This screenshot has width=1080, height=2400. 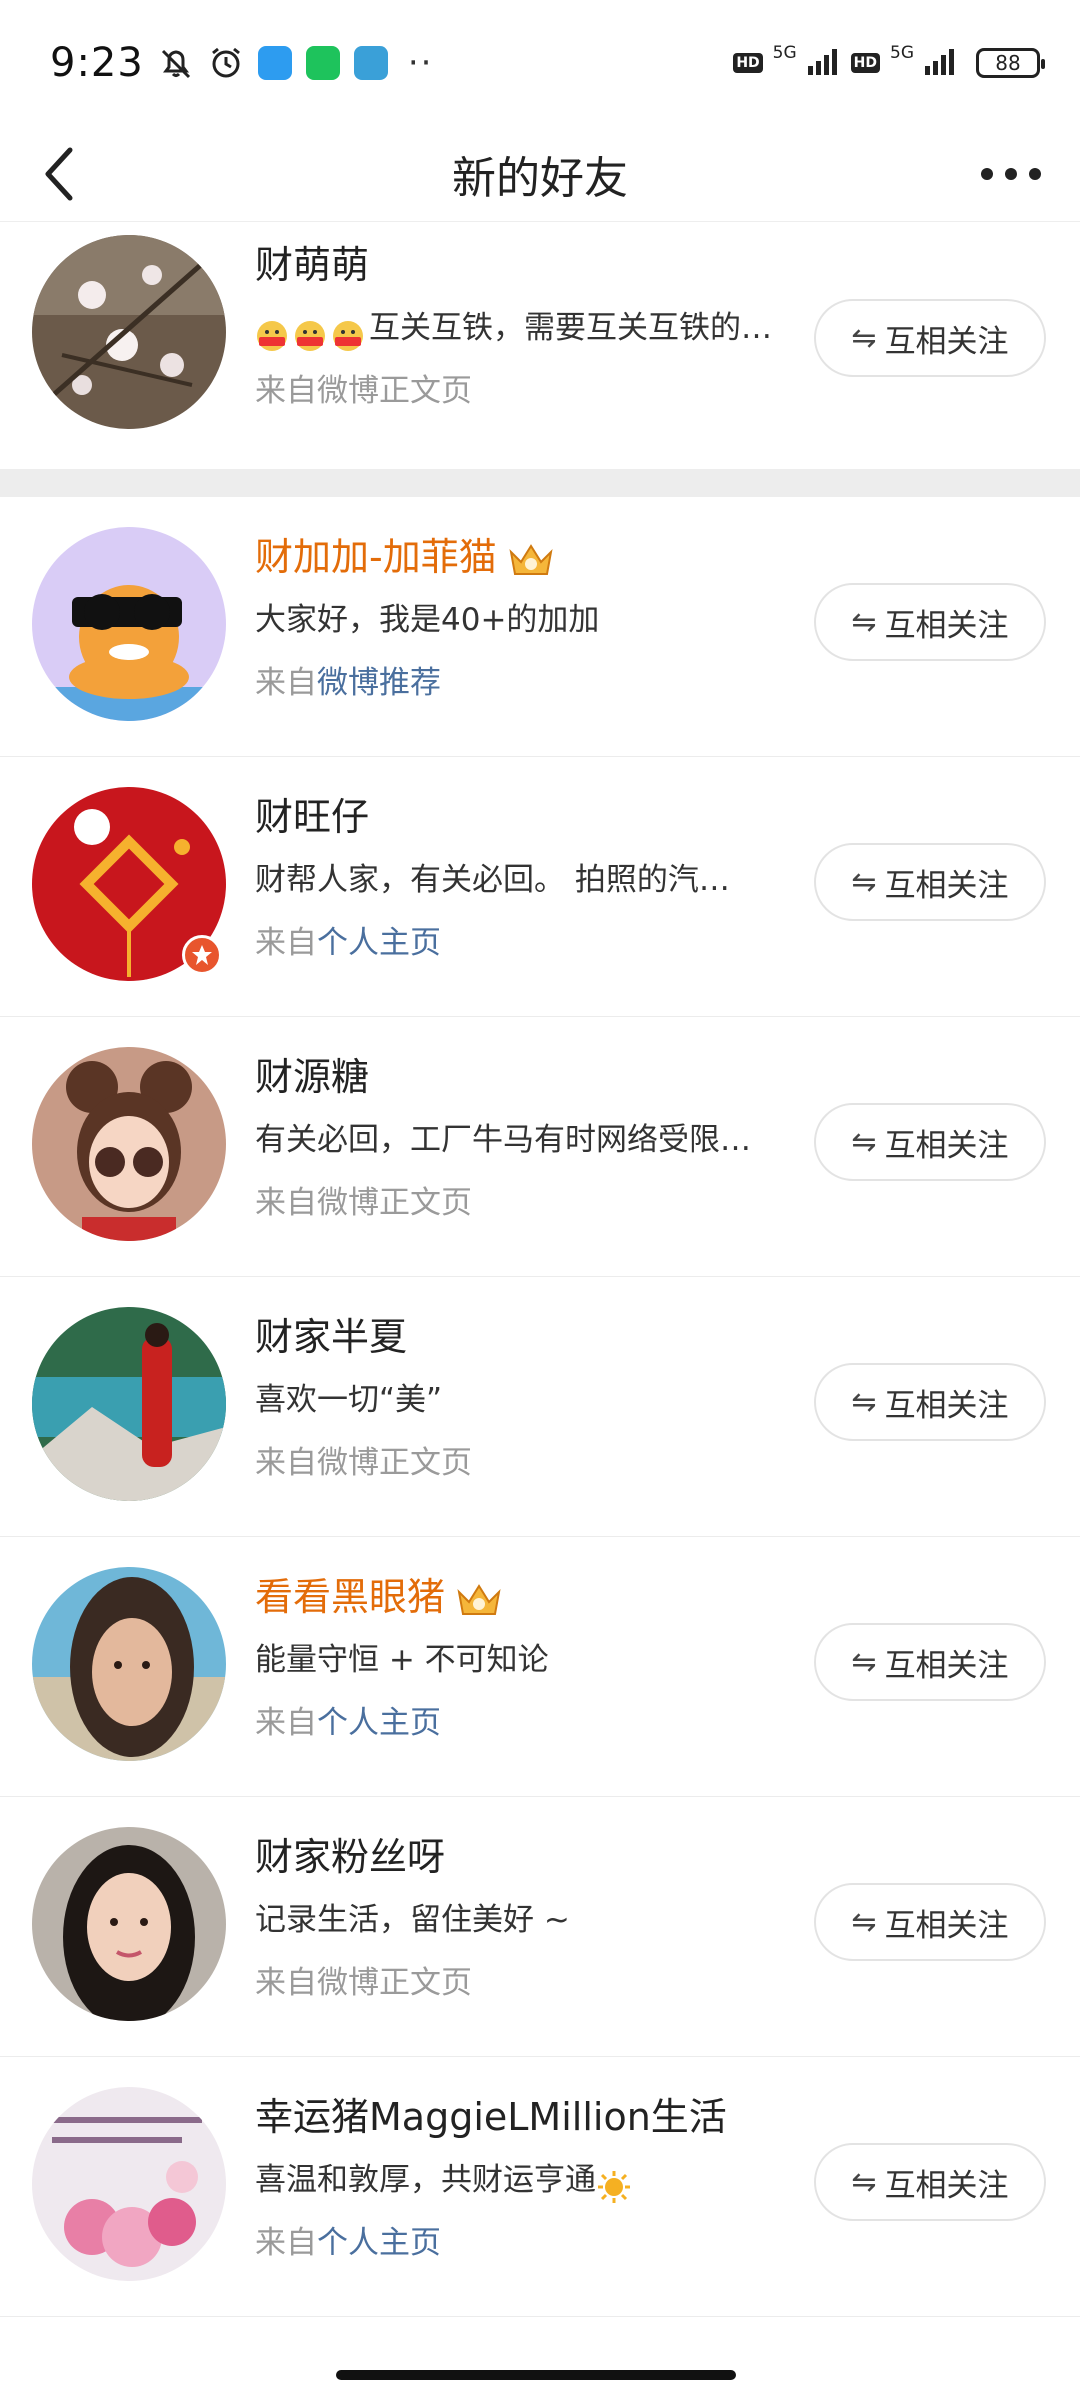 What do you see at coordinates (902, 53) in the screenshot?
I see `network-label-2: 5G` at bounding box center [902, 53].